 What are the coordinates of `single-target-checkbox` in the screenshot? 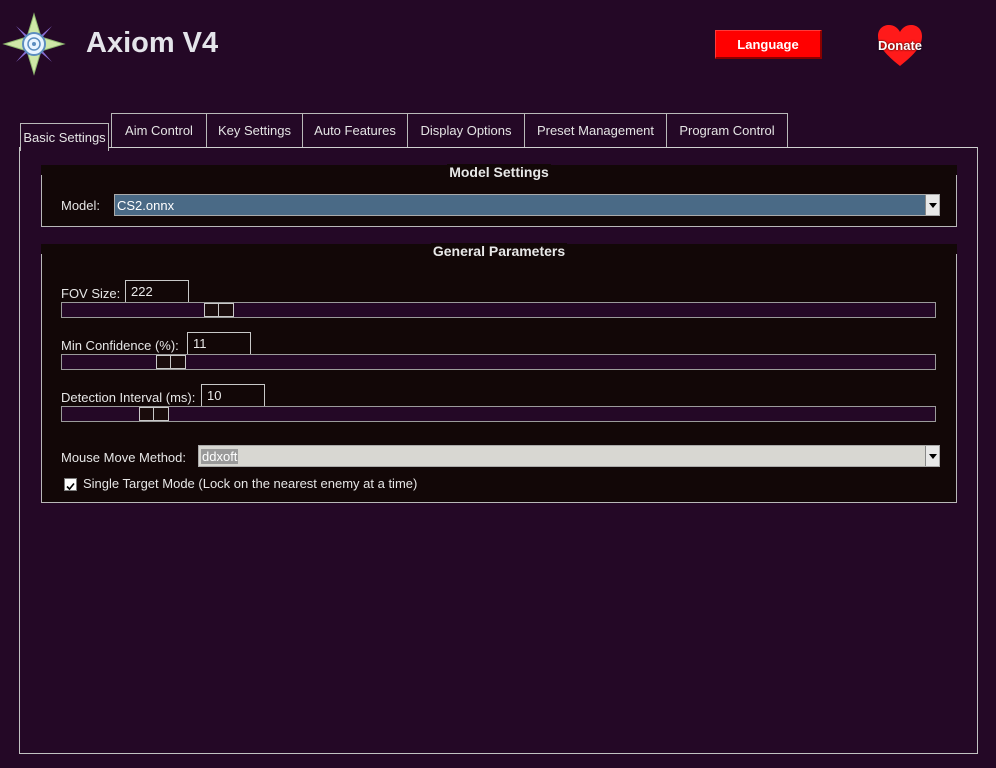 It's located at (70, 484).